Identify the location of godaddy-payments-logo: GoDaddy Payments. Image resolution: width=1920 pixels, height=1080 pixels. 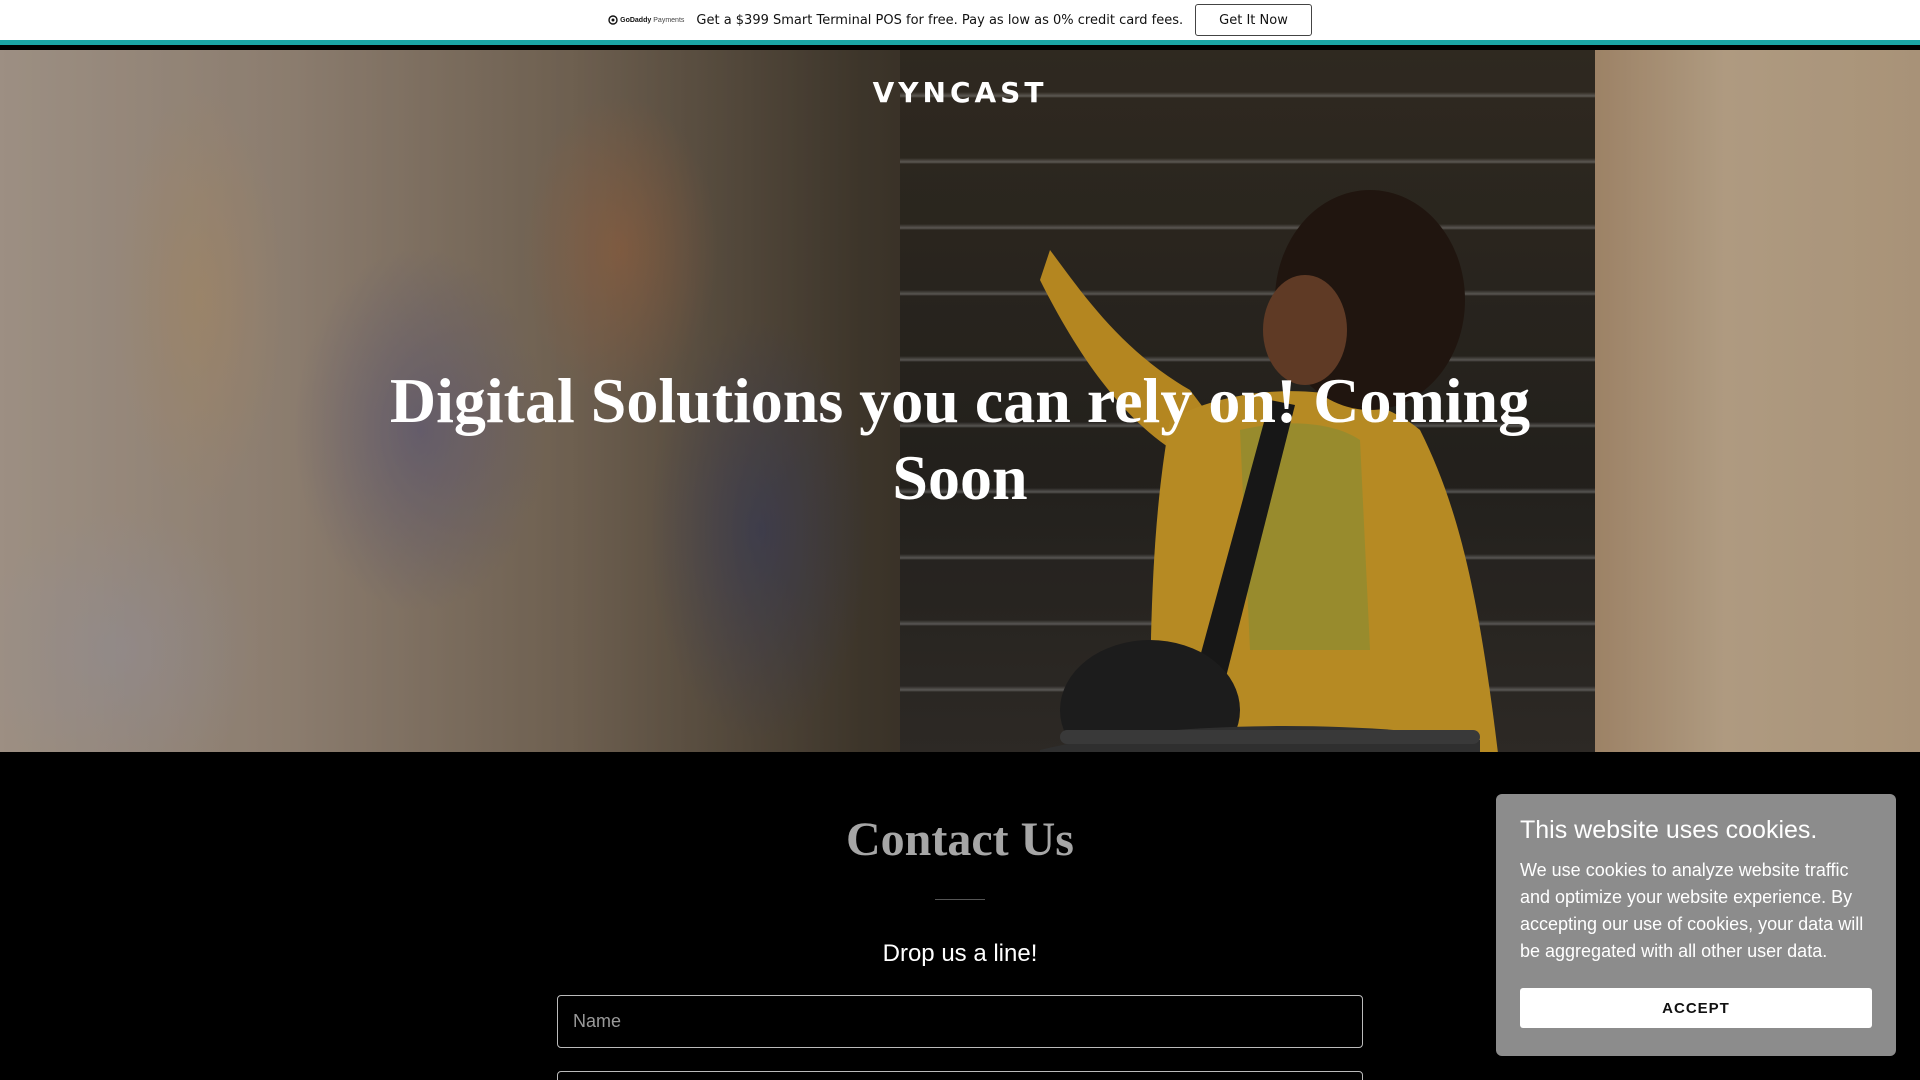
(646, 20).